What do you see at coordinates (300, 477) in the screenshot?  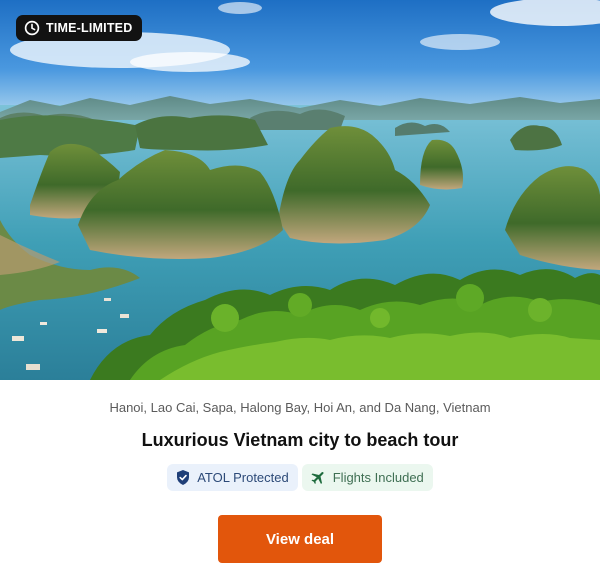 I see `feature-tags: ATOL Protected Flights Included` at bounding box center [300, 477].